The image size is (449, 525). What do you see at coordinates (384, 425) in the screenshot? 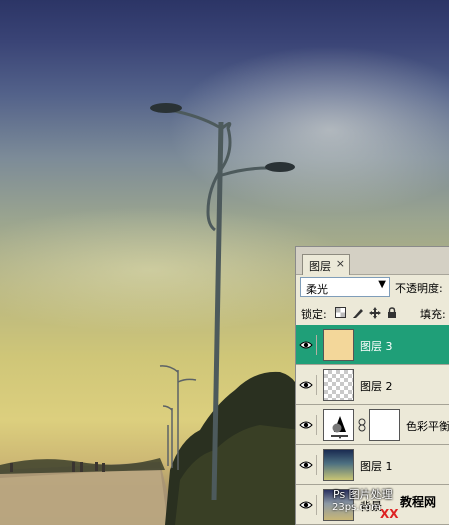
I see `layer-mask-thumbnail` at bounding box center [384, 425].